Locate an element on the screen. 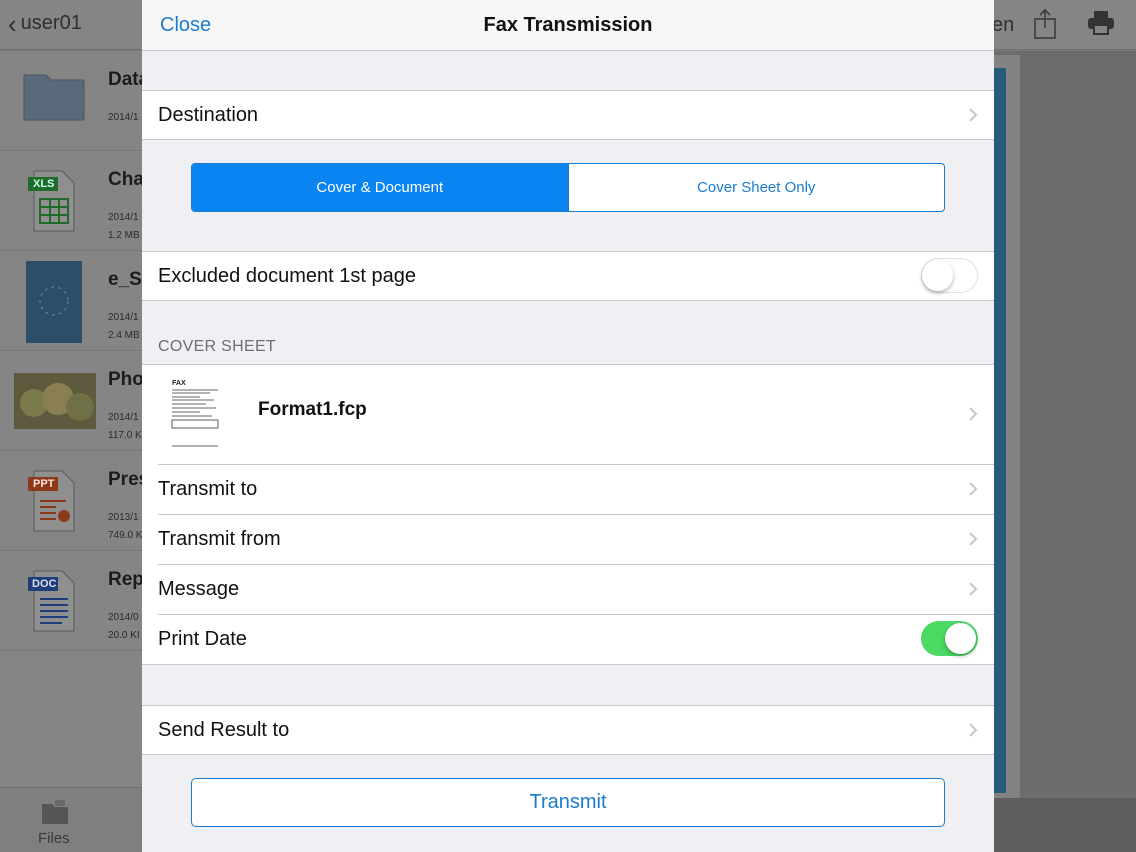 This screenshot has height=852, width=1136. xls-file-icon: XLS is located at coordinates (52, 203).